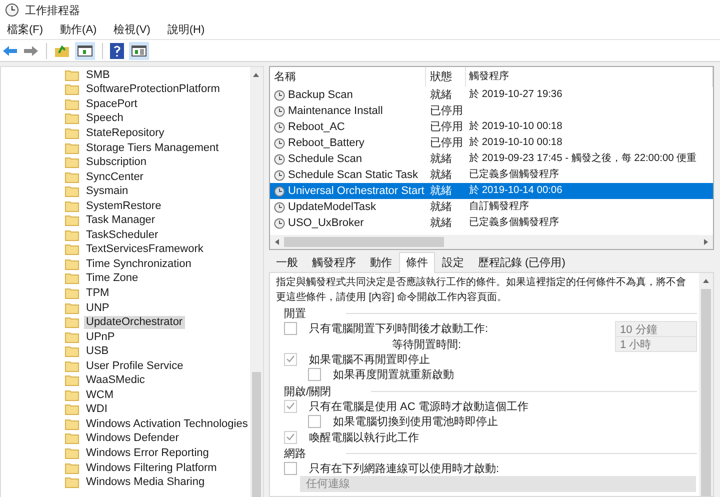  Describe the element at coordinates (145, 483) in the screenshot. I see `tree-item: Windows Media Sharing` at that location.